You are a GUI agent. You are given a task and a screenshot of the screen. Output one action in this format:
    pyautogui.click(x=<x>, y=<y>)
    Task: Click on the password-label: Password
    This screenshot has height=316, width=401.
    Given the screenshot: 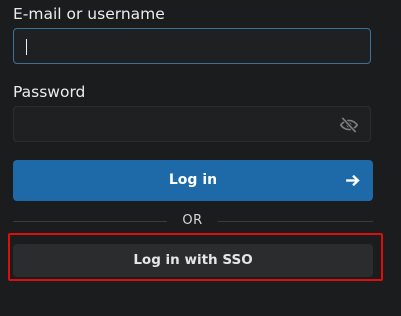 What is the action you would take?
    pyautogui.click(x=49, y=92)
    